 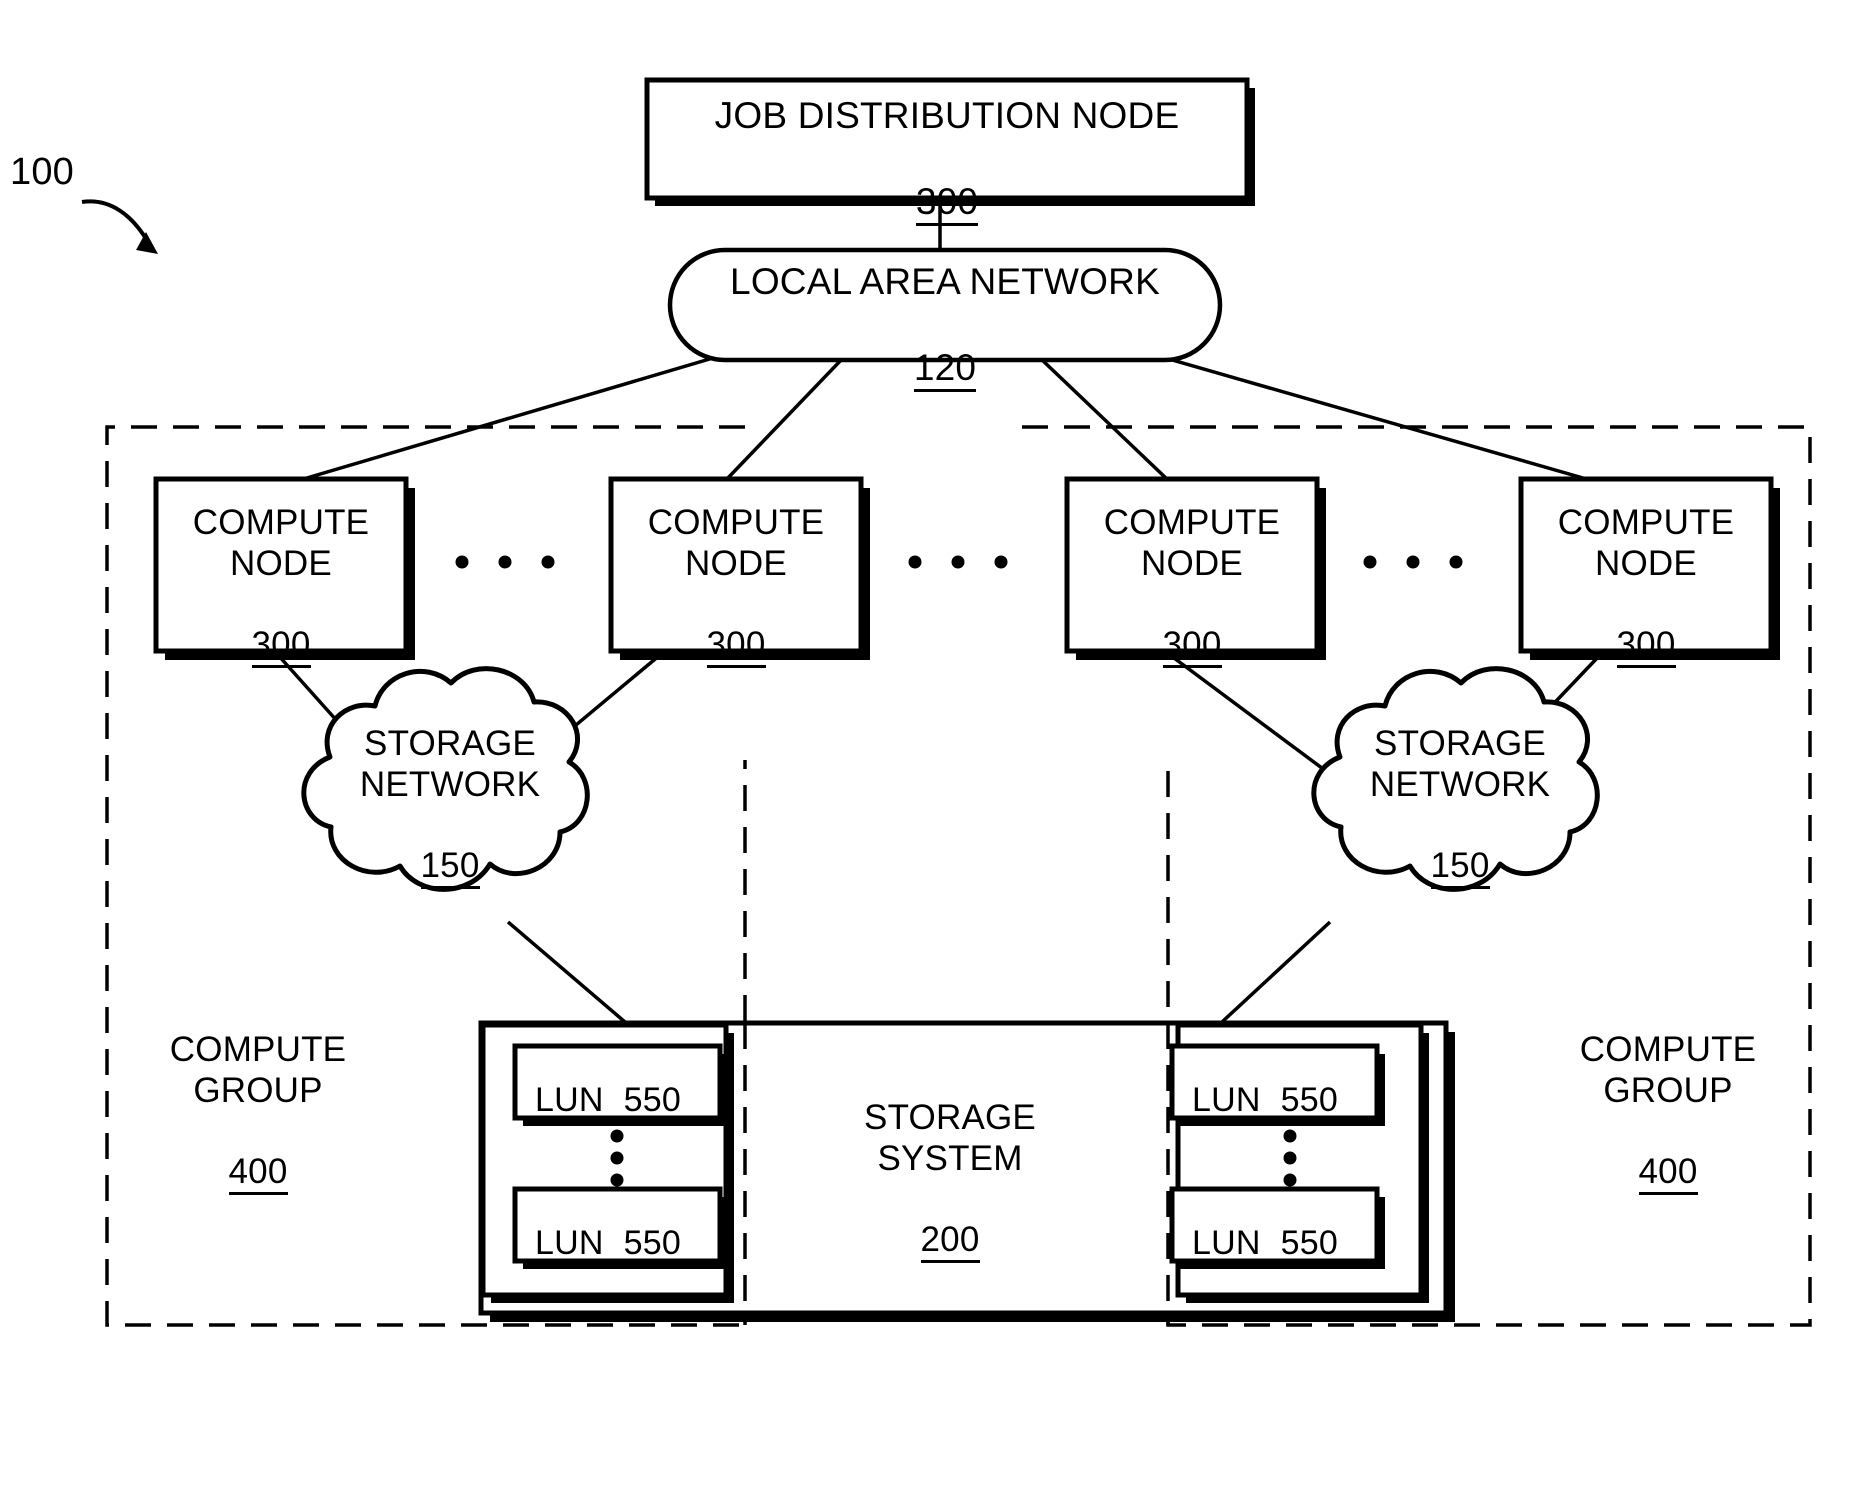 What do you see at coordinates (281, 647) in the screenshot?
I see `compute-node-ref-1: 300` at bounding box center [281, 647].